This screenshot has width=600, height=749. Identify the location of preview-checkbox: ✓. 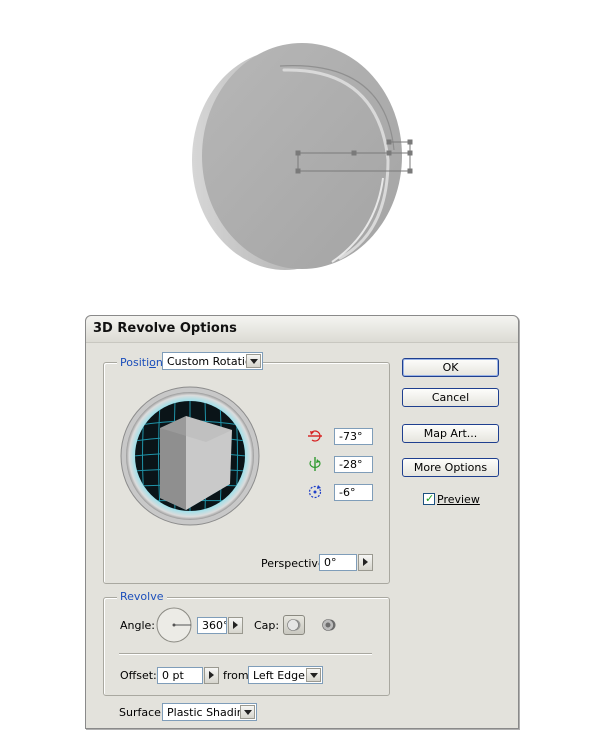
(429, 498).